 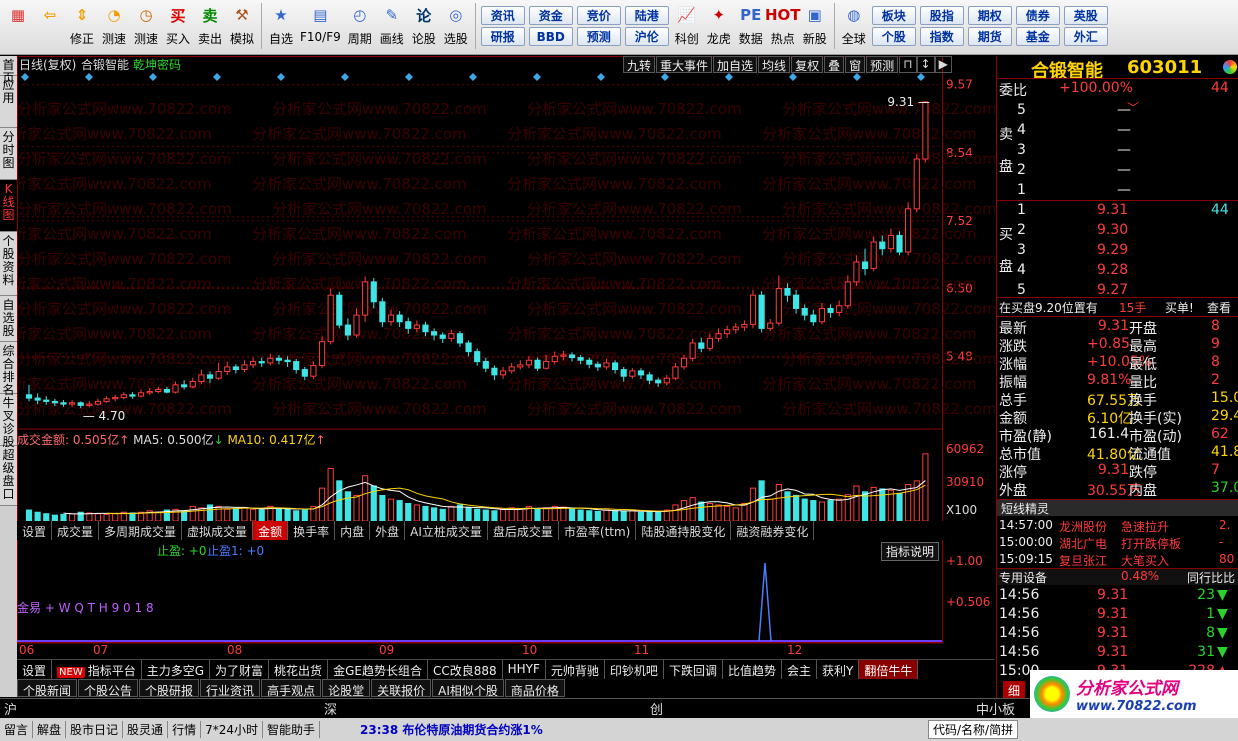 I want to click on indicator-tab-4: 桃花出货, so click(x=299, y=669).